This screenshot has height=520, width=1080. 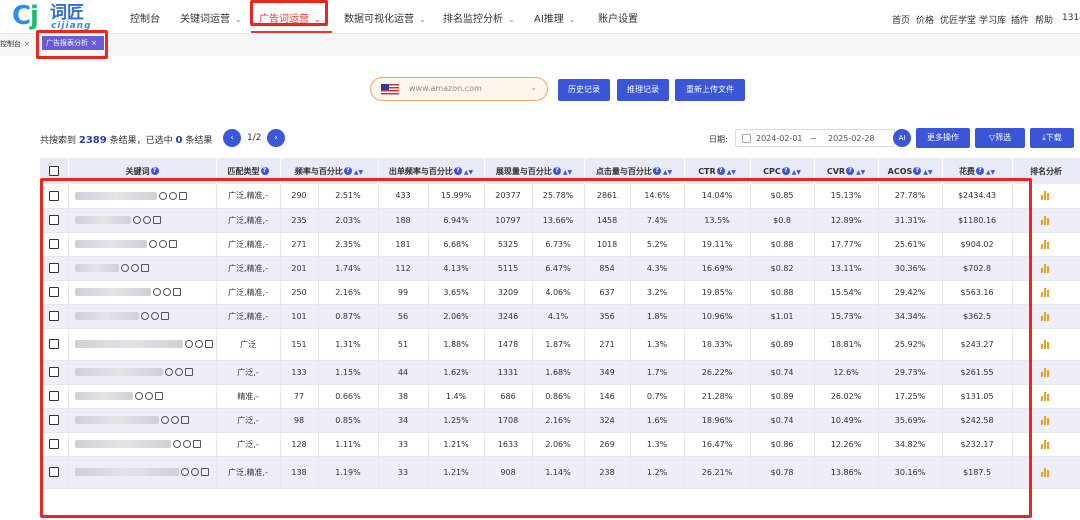 What do you see at coordinates (479, 17) in the screenshot?
I see `nav-item-5: 排名监控分析 ⌄` at bounding box center [479, 17].